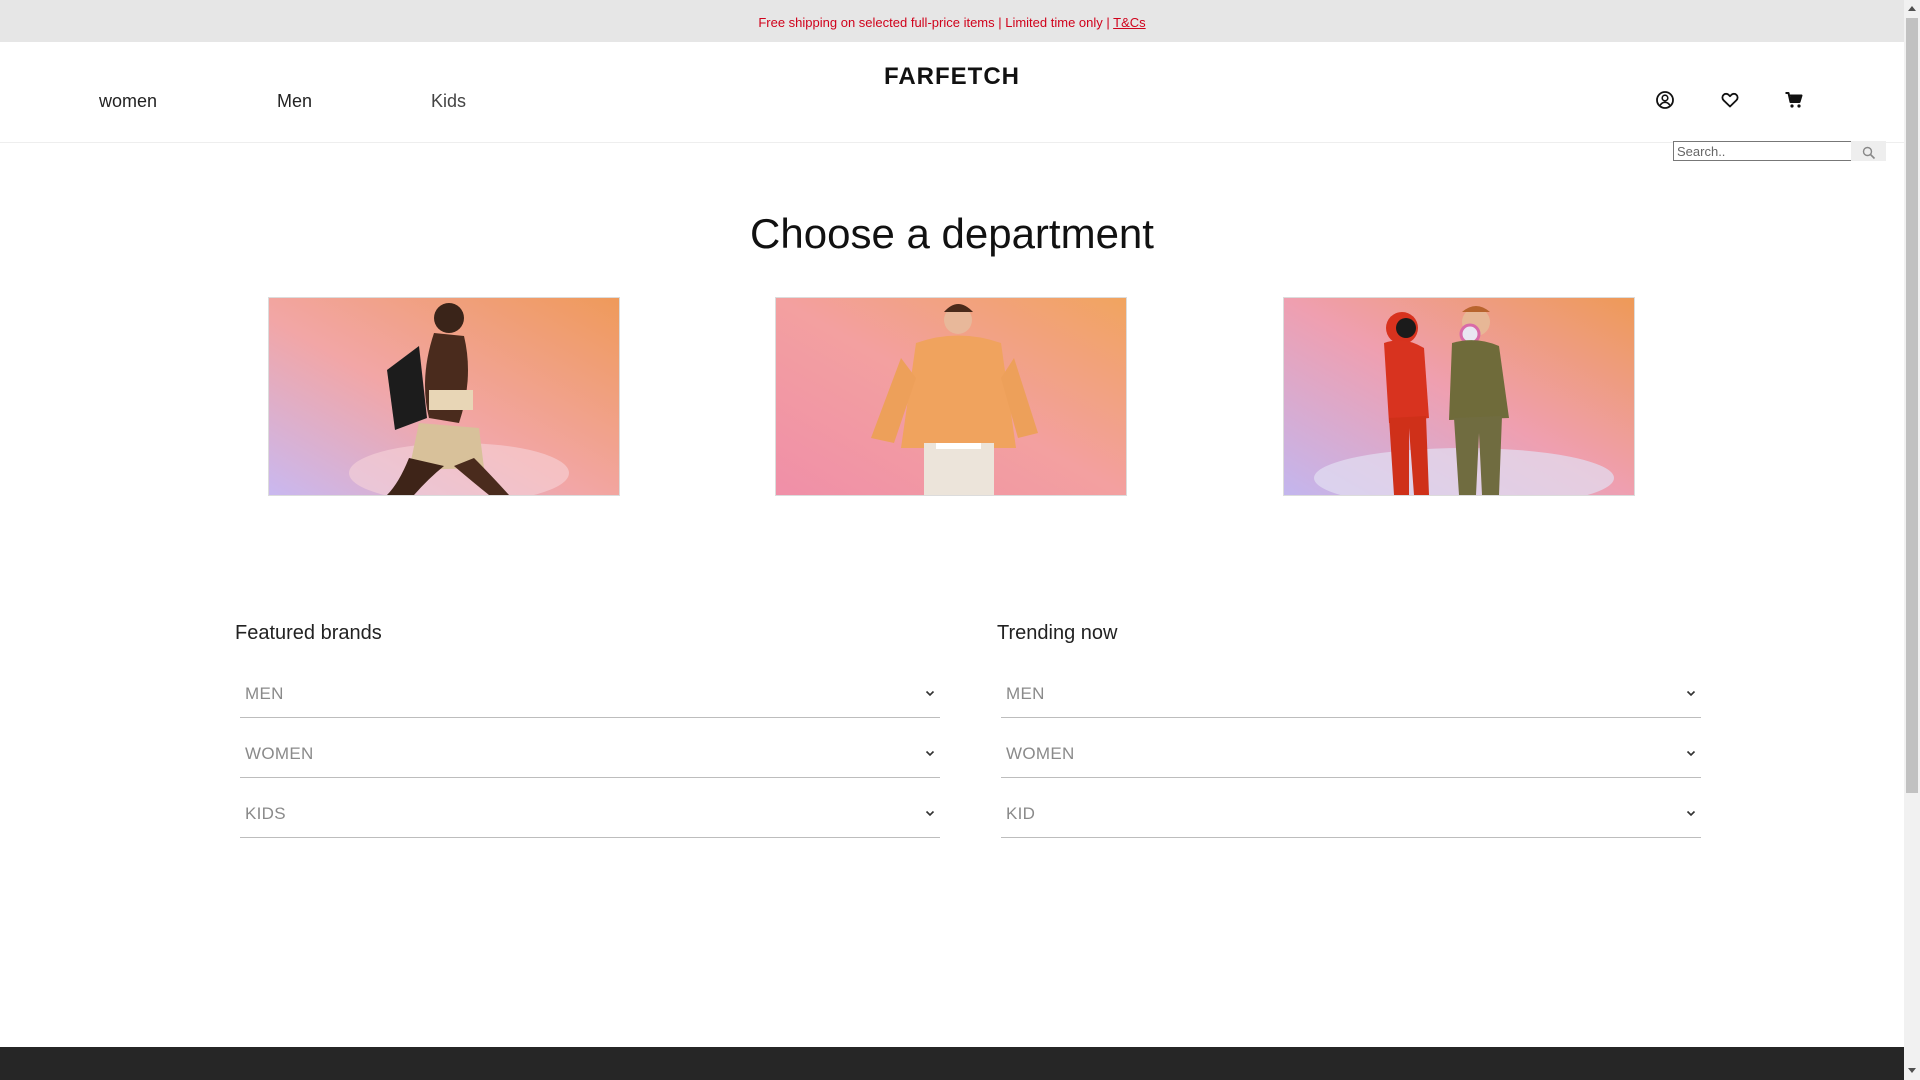 Image resolution: width=1920 pixels, height=1080 pixels. I want to click on site-header: women Men Kids FARFETCH, so click(952, 92).